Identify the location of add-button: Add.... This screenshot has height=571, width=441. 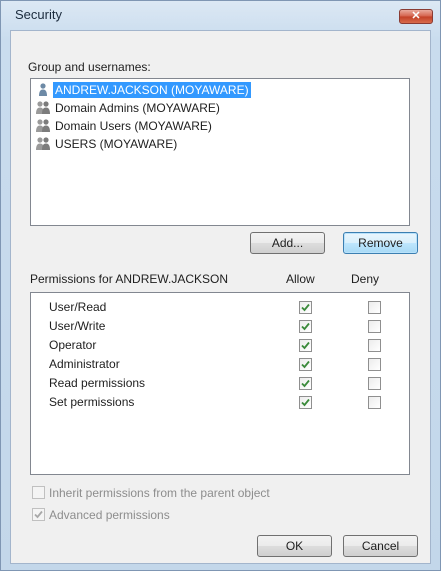
(287, 243).